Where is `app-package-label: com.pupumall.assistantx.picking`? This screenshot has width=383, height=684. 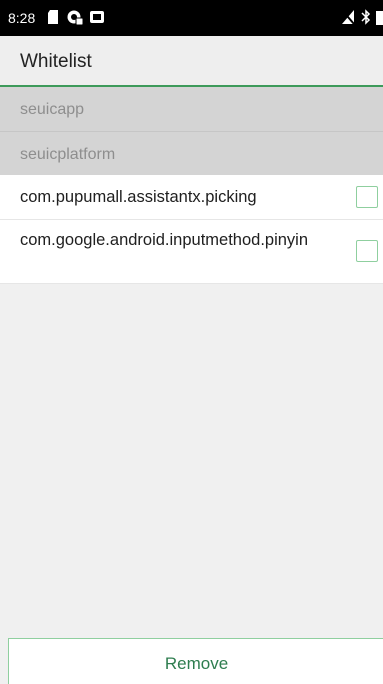
app-package-label: com.pupumall.assistantx.picking is located at coordinates (138, 197).